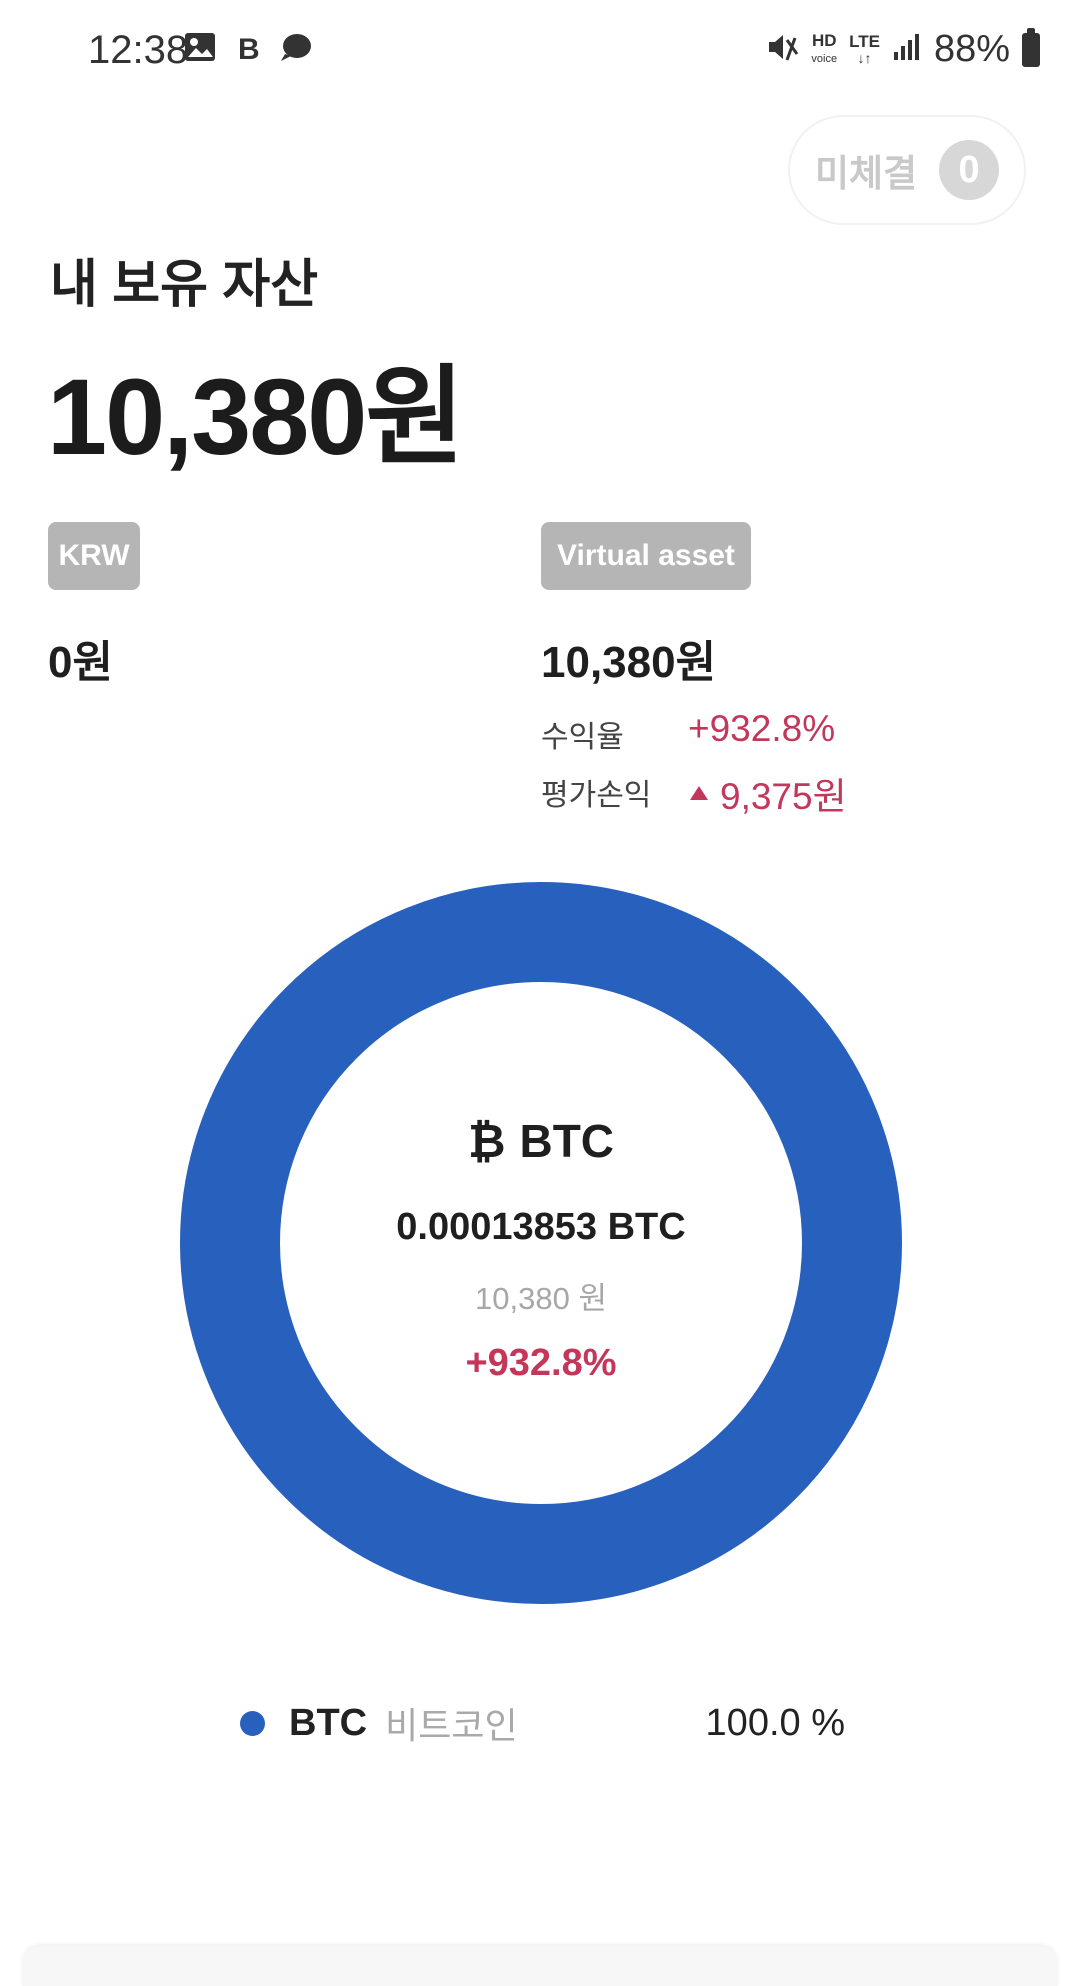 The height and width of the screenshot is (1986, 1080). I want to click on status-left-icons: B, so click(248, 47).